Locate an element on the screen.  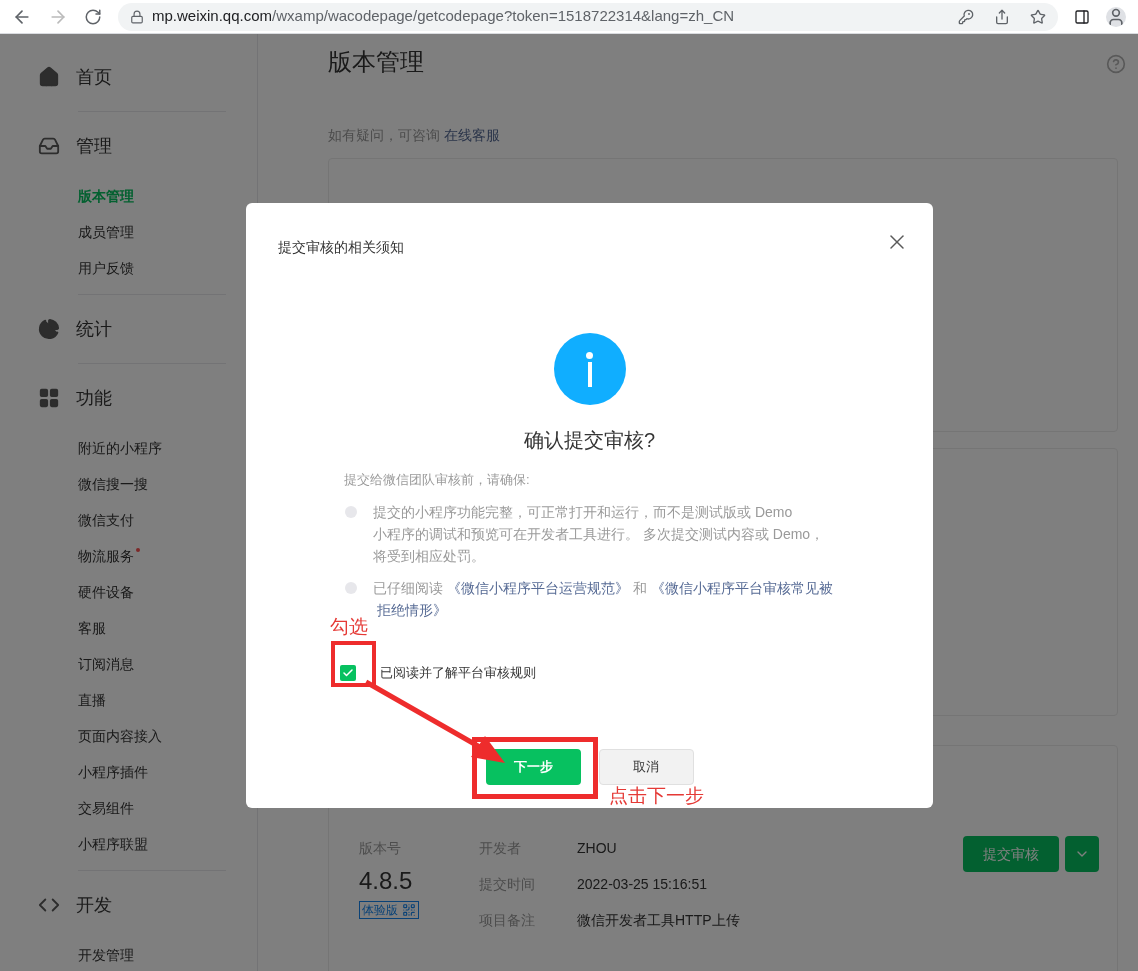
side-panel-icon is located at coordinates (1082, 16).